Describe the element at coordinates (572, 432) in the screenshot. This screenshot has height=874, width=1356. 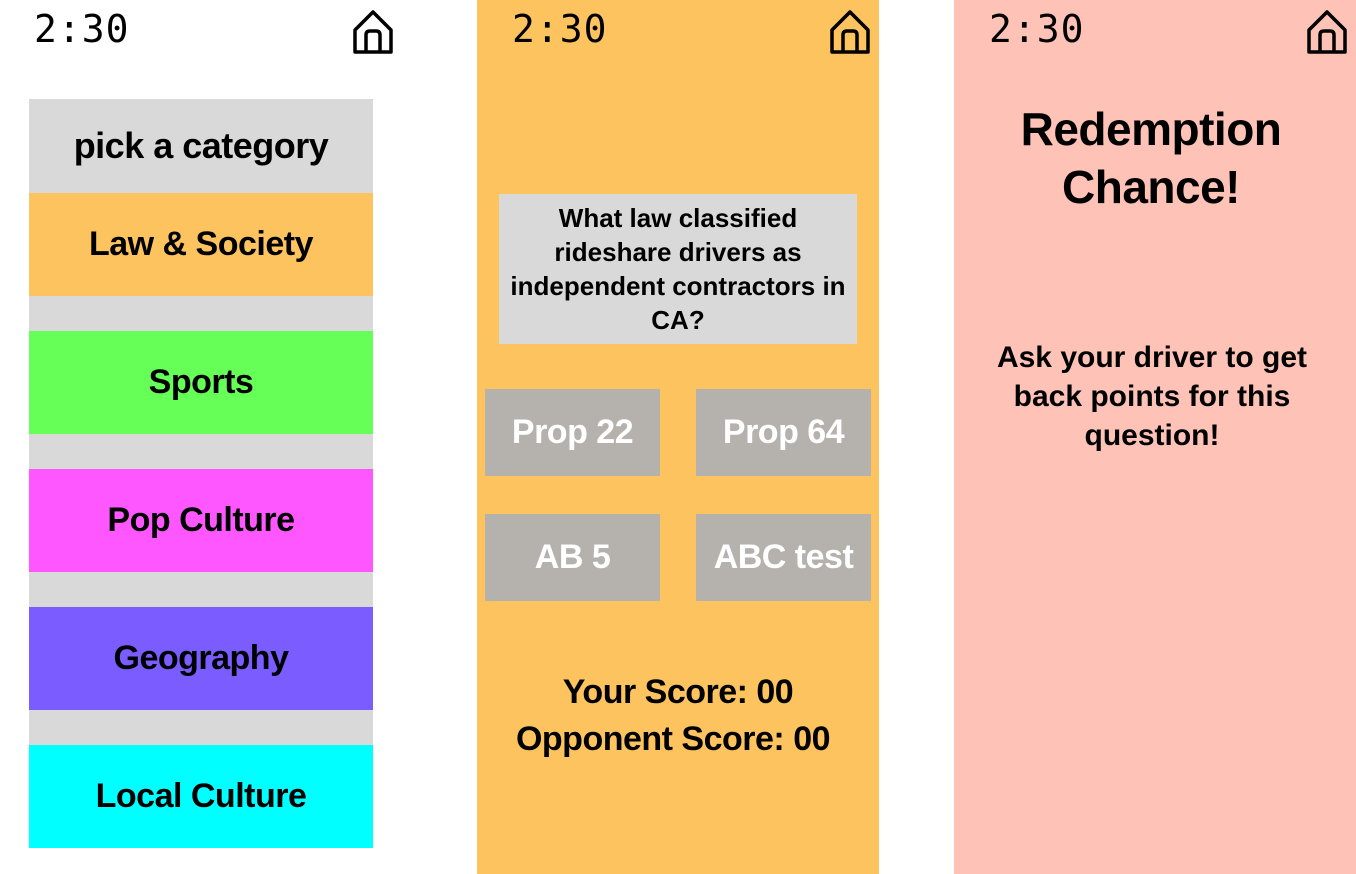
I see `answer-button-prop-22: Prop 22` at that location.